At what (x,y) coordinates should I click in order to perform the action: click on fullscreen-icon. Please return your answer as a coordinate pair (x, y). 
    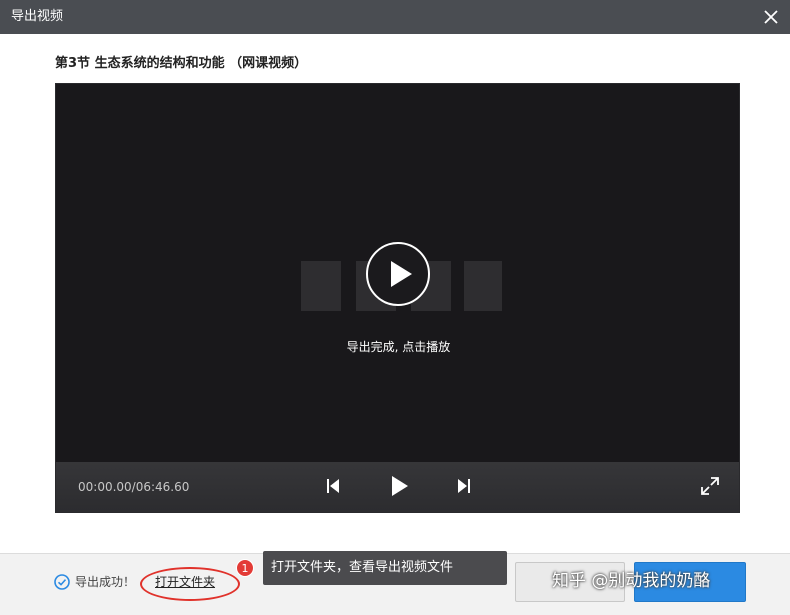
    Looking at the image, I should click on (710, 488).